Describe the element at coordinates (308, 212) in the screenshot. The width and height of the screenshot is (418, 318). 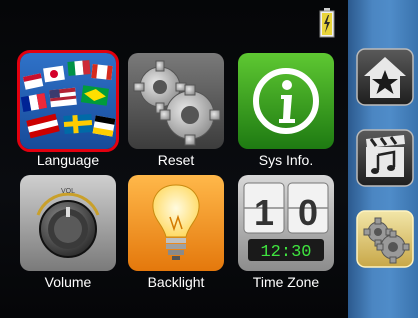
I see `flip-digit-right: 0` at that location.